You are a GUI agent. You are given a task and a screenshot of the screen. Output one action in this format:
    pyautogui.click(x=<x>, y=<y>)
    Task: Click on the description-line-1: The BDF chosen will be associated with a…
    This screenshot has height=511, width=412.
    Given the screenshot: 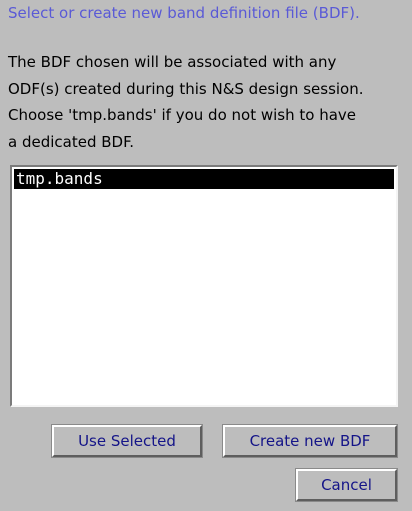 What is the action you would take?
    pyautogui.click(x=172, y=62)
    